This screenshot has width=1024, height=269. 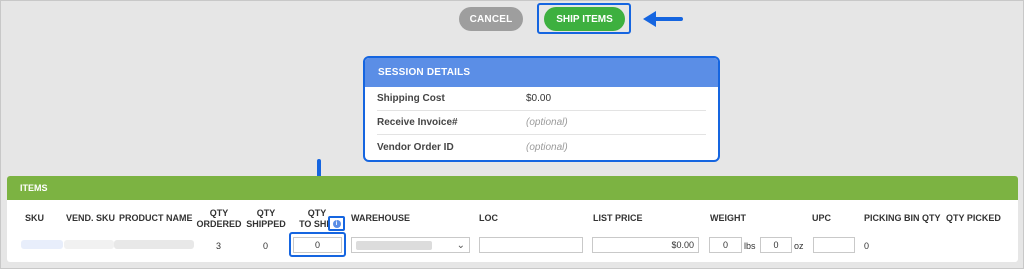 What do you see at coordinates (317, 245) in the screenshot?
I see `qty-to-ship-input: 0` at bounding box center [317, 245].